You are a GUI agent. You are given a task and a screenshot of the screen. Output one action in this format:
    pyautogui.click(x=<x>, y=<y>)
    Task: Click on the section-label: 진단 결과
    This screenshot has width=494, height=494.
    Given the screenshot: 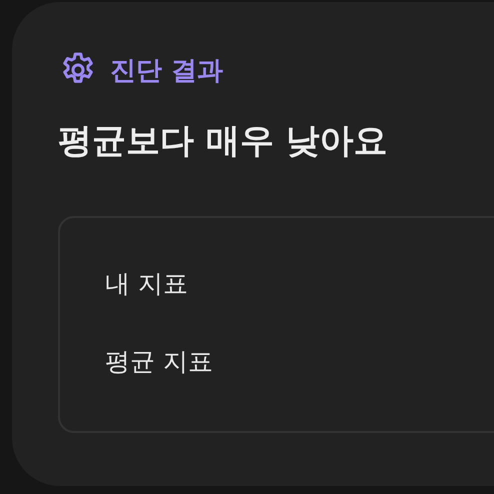 What is the action you would take?
    pyautogui.click(x=167, y=71)
    